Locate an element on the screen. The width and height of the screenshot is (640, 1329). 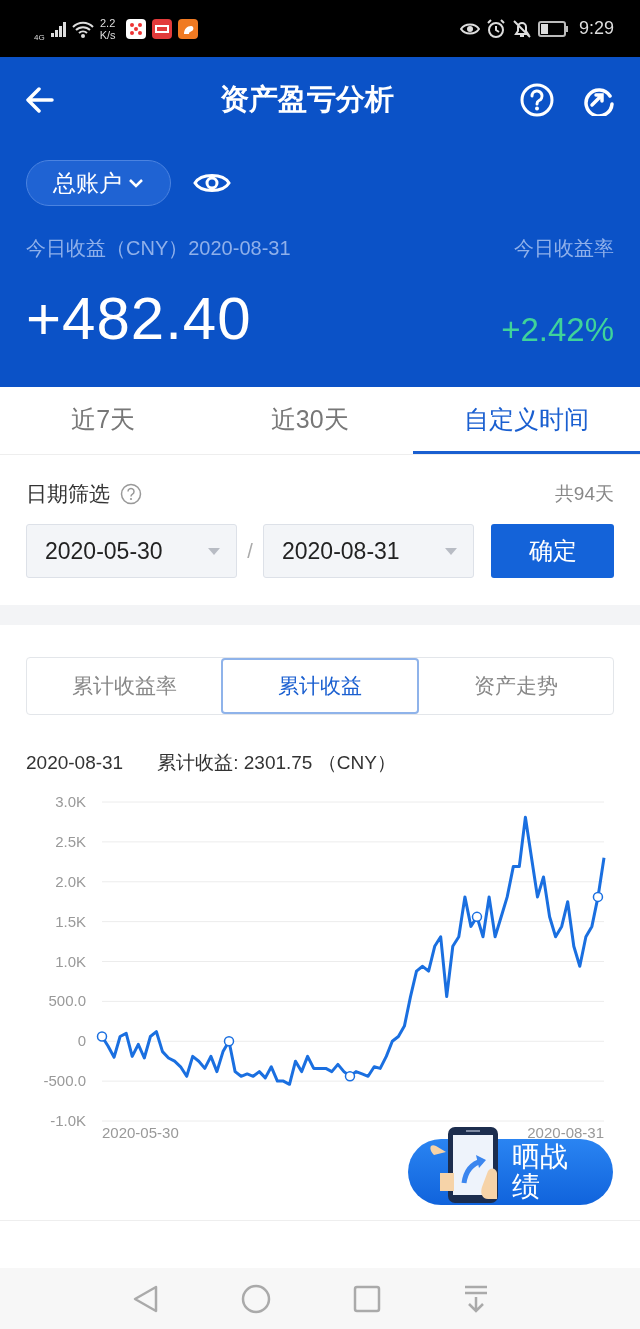
help-icon is located at coordinates (131, 494).